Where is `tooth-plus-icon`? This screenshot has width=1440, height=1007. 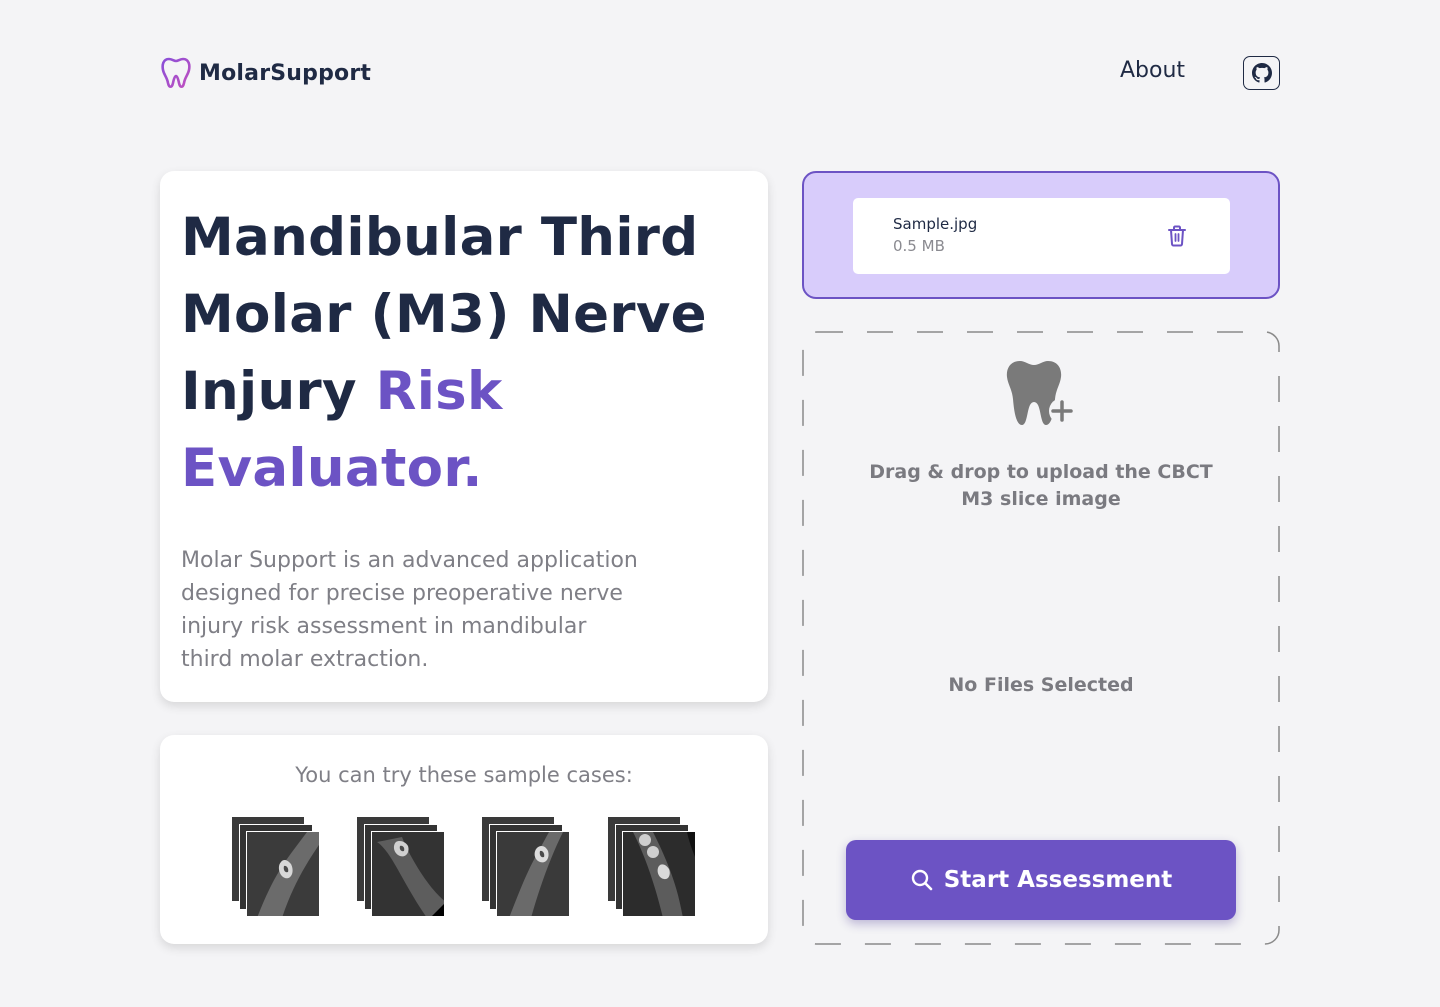
tooth-plus-icon is located at coordinates (1040, 393).